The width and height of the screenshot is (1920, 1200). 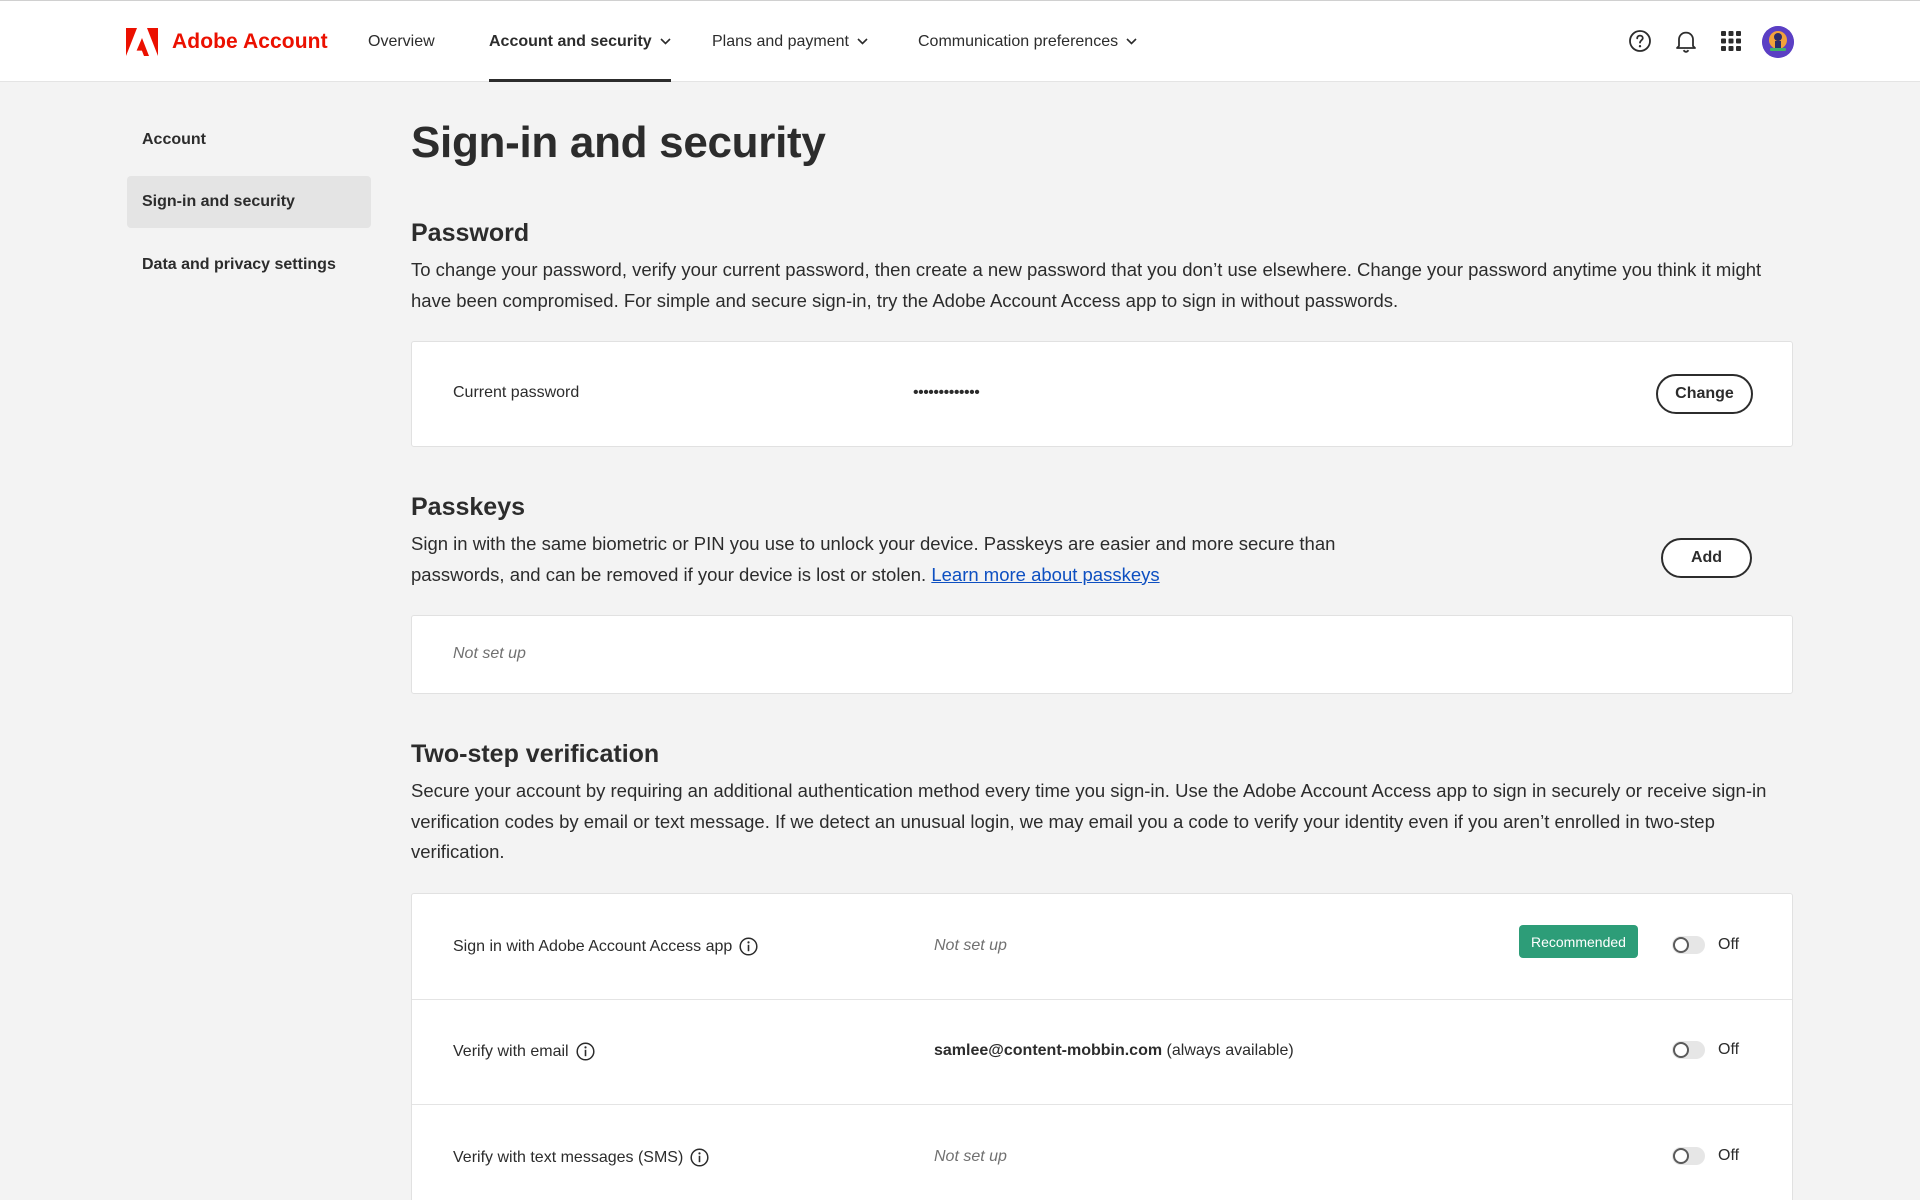 I want to click on sidebar-item-data-and-privacy-settings: Data and privacy settings, so click(x=249, y=265).